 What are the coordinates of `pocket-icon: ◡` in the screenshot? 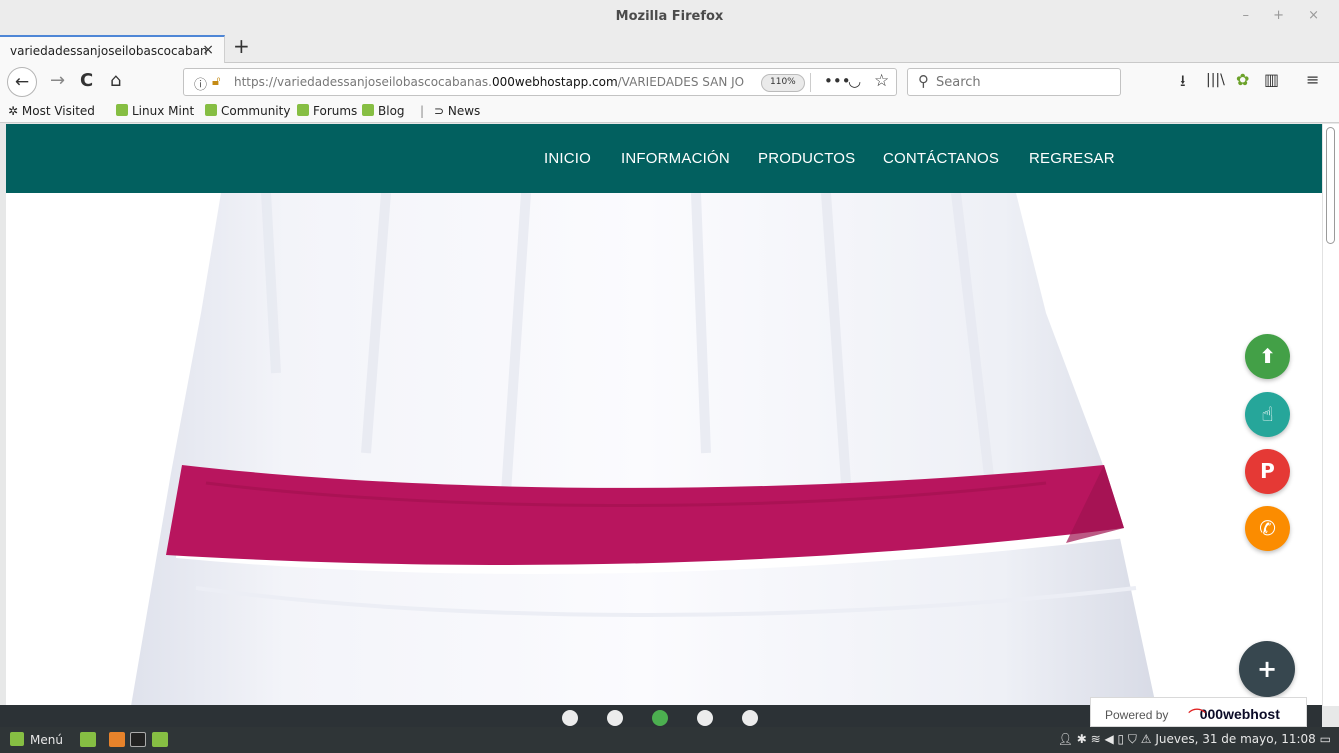 It's located at (854, 81).